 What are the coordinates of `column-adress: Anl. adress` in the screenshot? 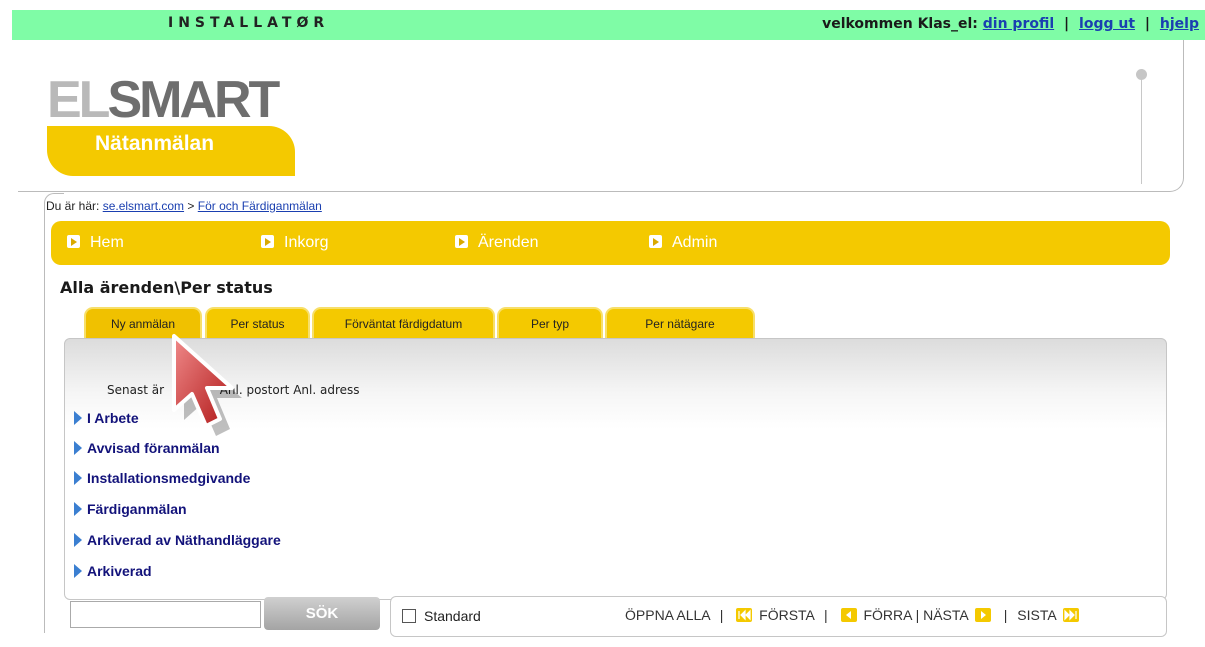 It's located at (326, 390).